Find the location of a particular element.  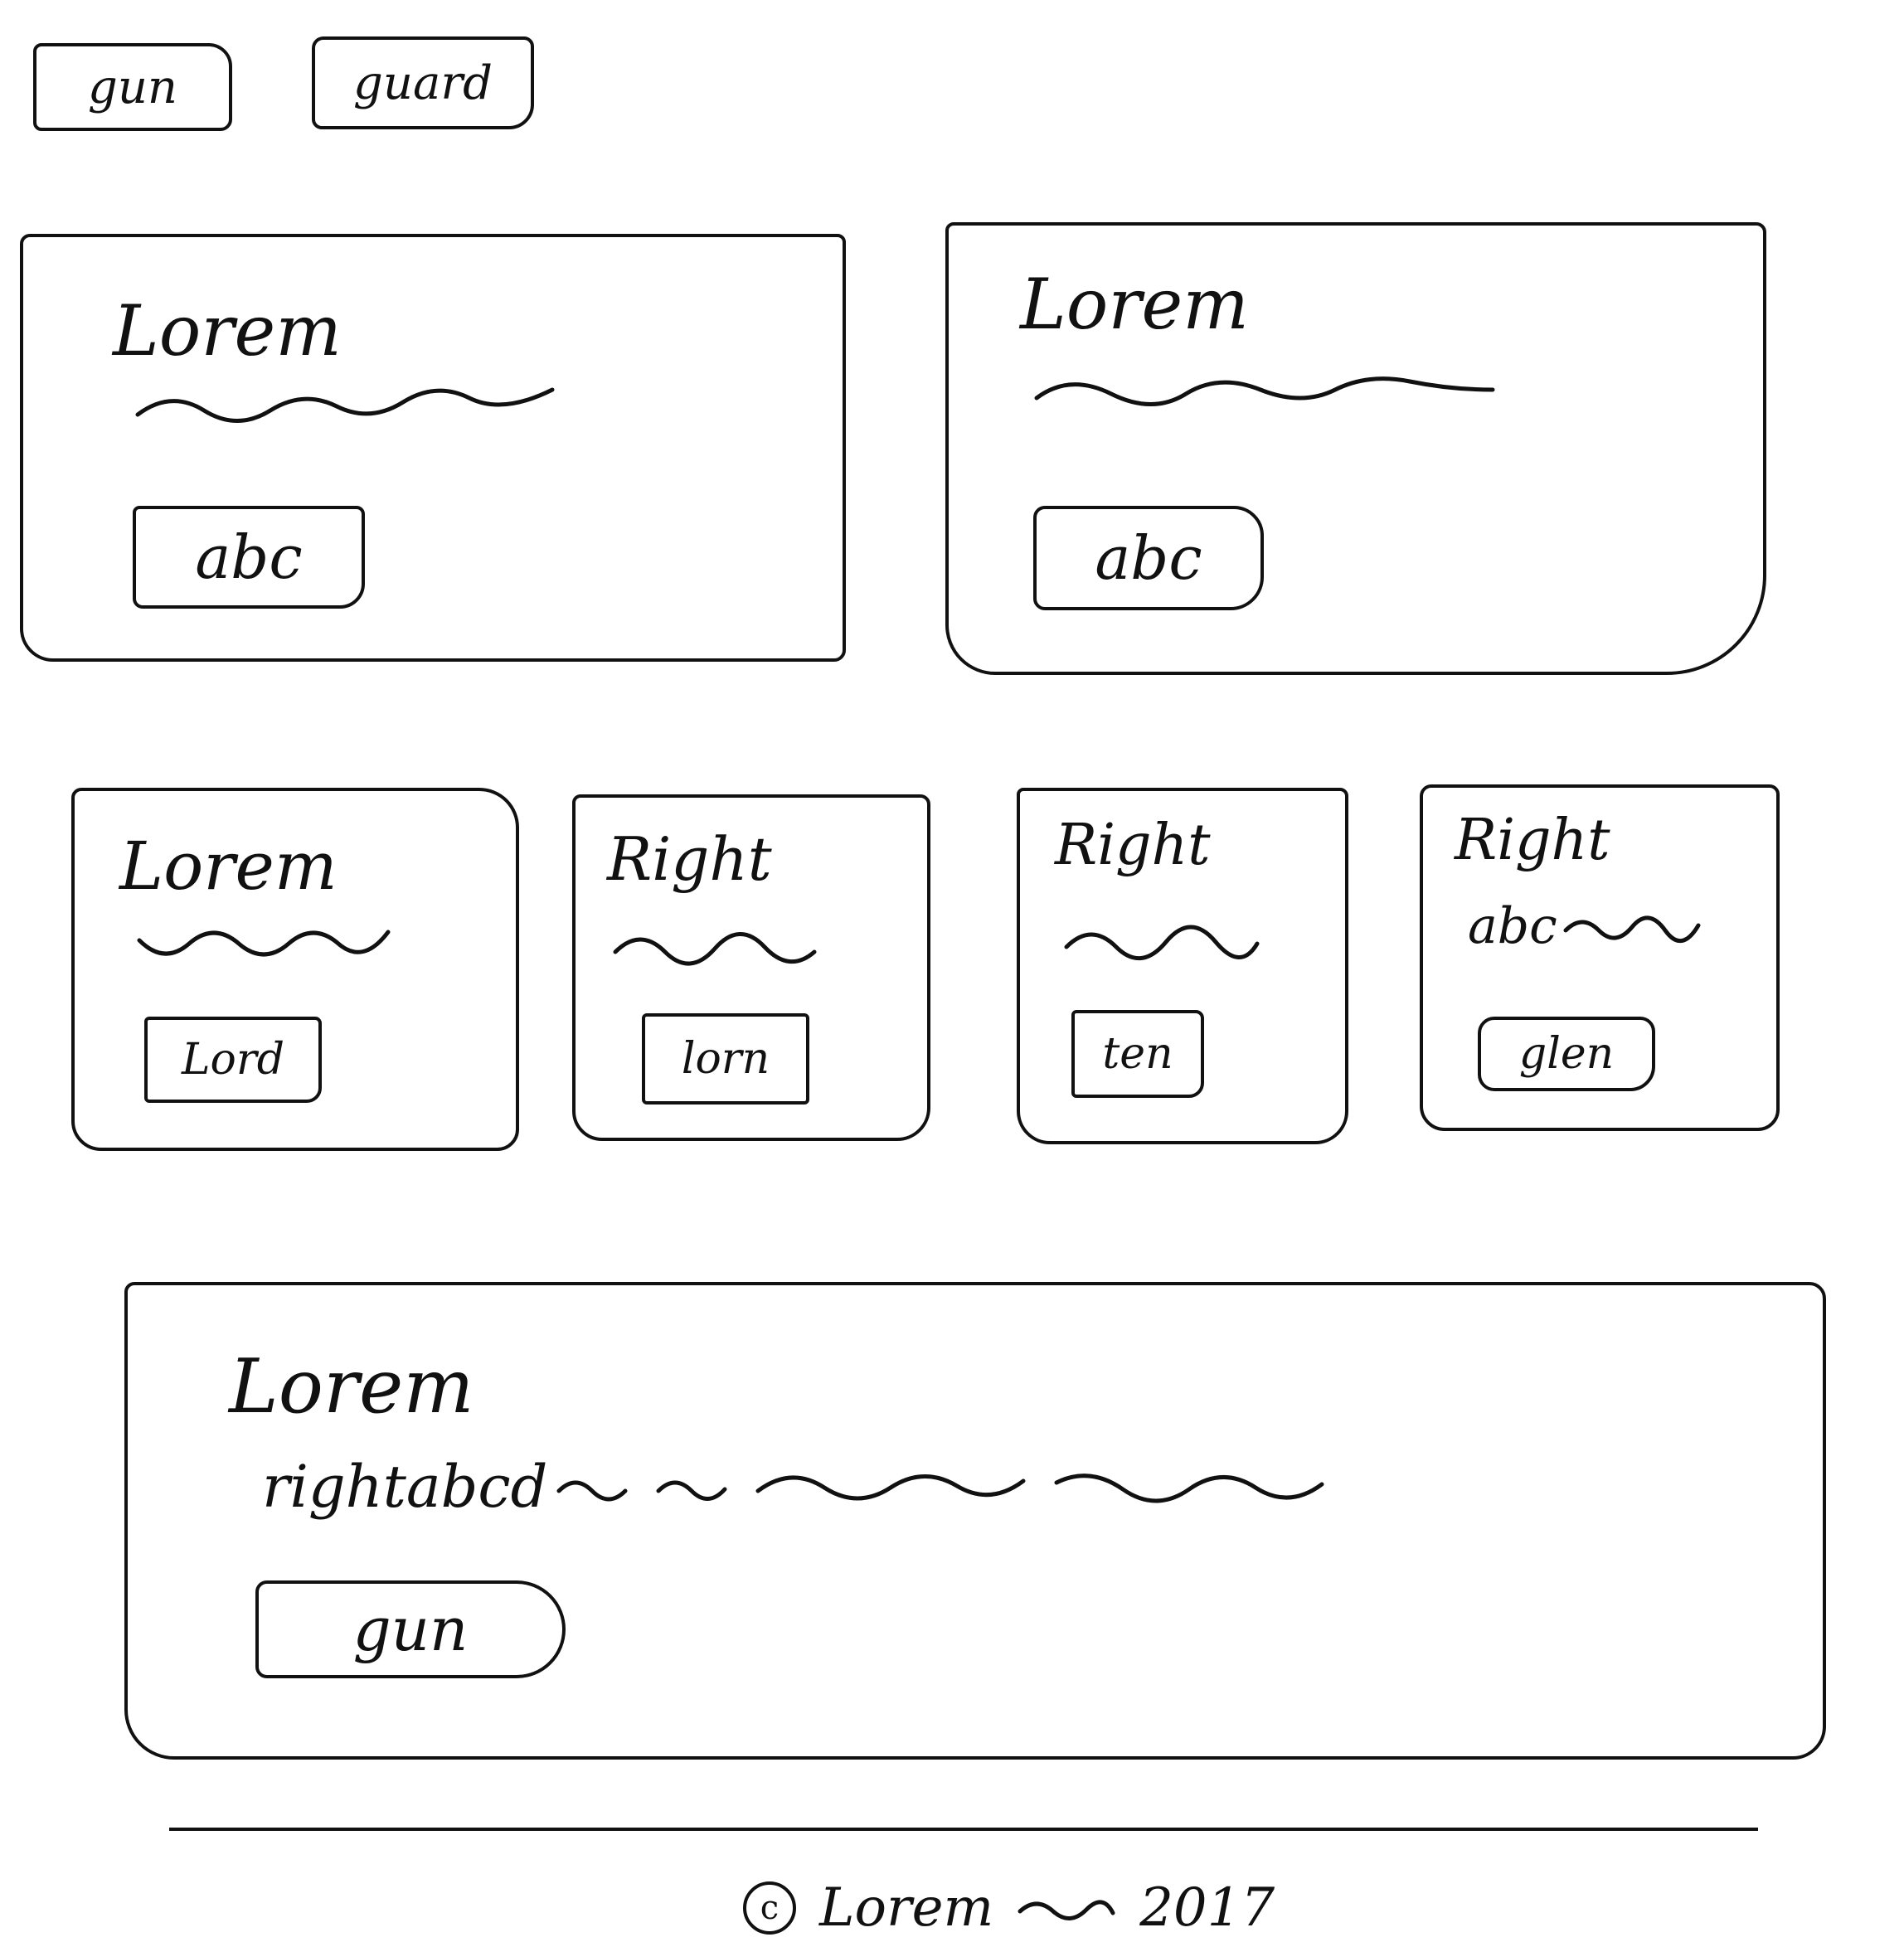

small-card-4-button: glen is located at coordinates (1566, 1054).